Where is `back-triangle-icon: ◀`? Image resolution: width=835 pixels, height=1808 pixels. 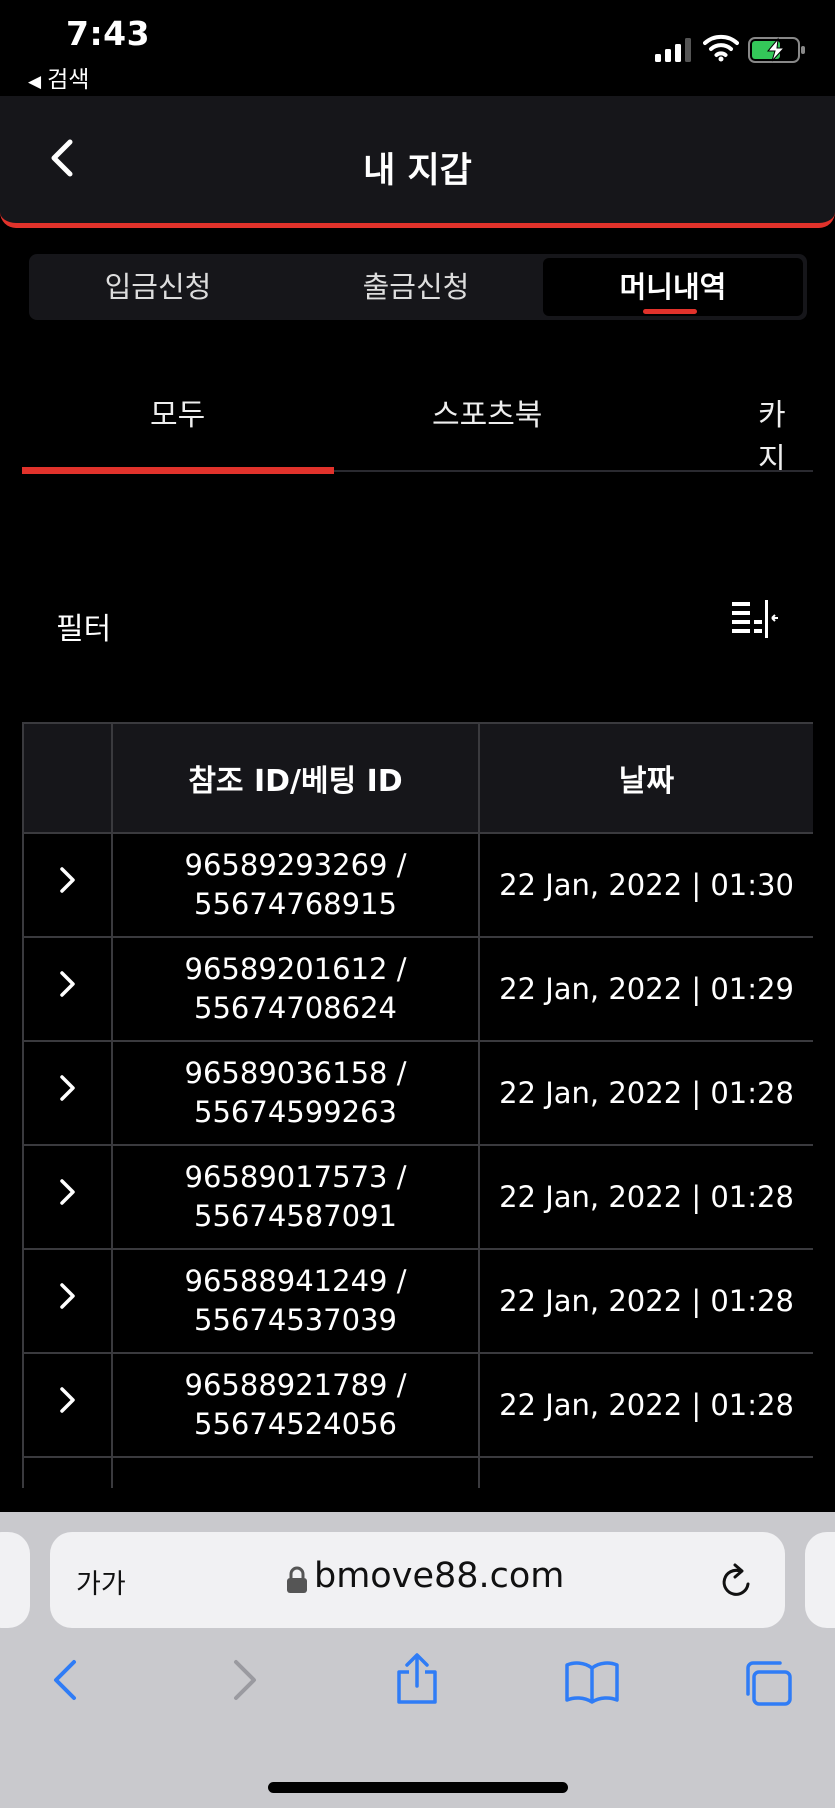
back-triangle-icon: ◀ is located at coordinates (35, 82).